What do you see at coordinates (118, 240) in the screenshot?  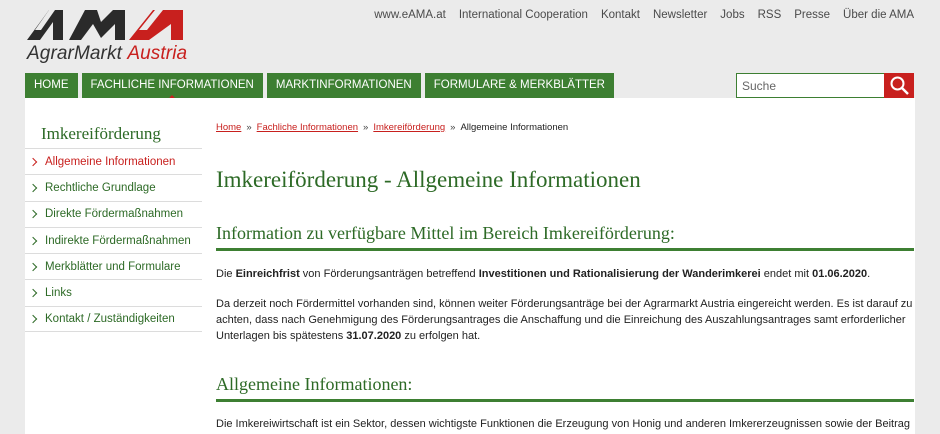 I see `sidebar-item-label: Indirekte Fördermaßnahmen` at bounding box center [118, 240].